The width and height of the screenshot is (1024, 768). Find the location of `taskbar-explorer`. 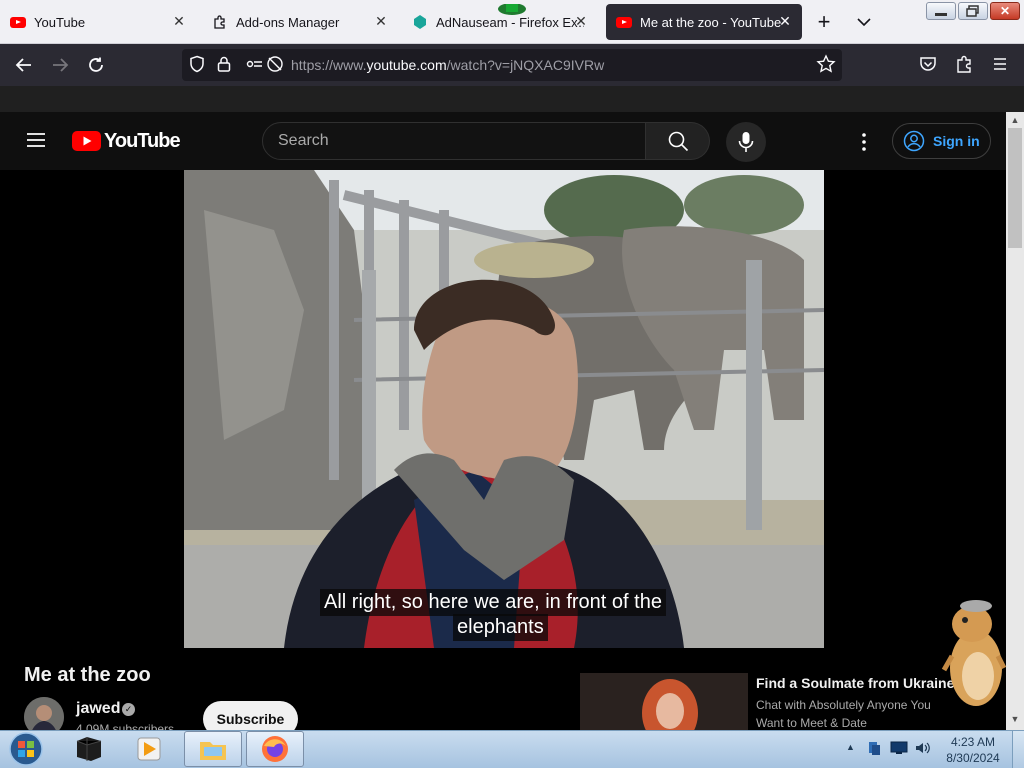

taskbar-explorer is located at coordinates (213, 749).